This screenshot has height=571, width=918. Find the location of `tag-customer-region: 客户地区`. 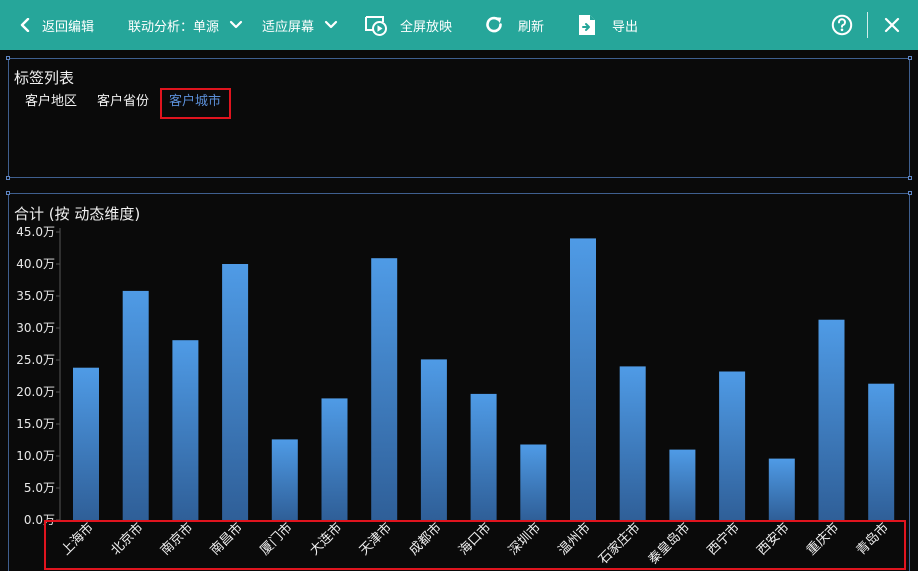

tag-customer-region: 客户地区 is located at coordinates (51, 102).